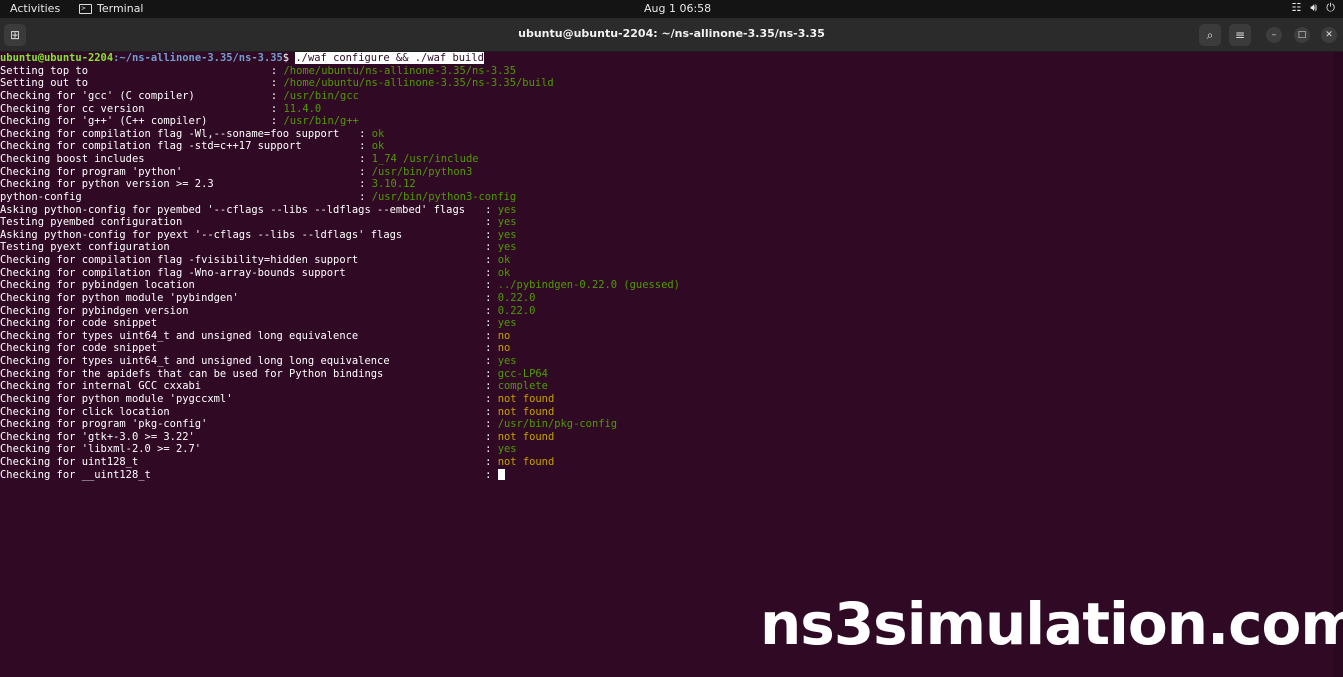 Image resolution: width=1343 pixels, height=677 pixels. I want to click on search-button: ⌕, so click(1210, 35).